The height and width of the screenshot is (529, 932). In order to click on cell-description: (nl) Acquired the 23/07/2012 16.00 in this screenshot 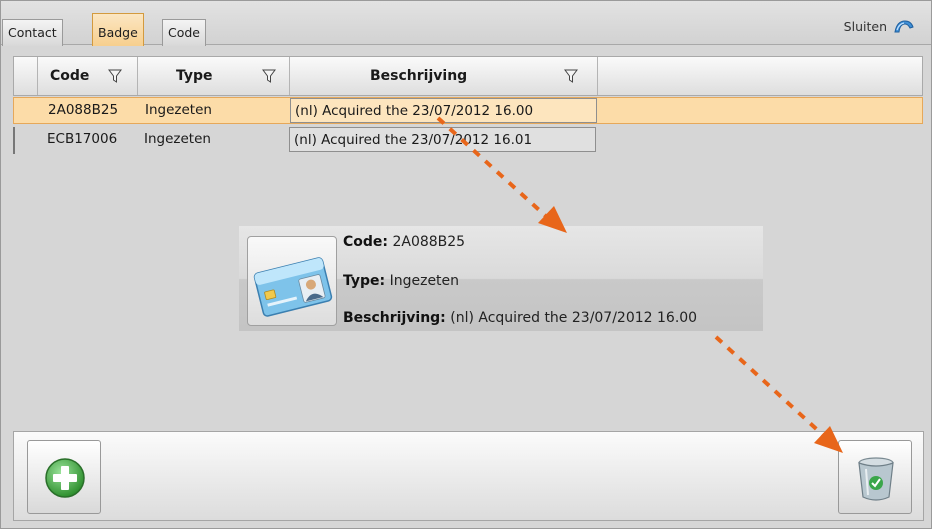, I will do `click(443, 110)`.